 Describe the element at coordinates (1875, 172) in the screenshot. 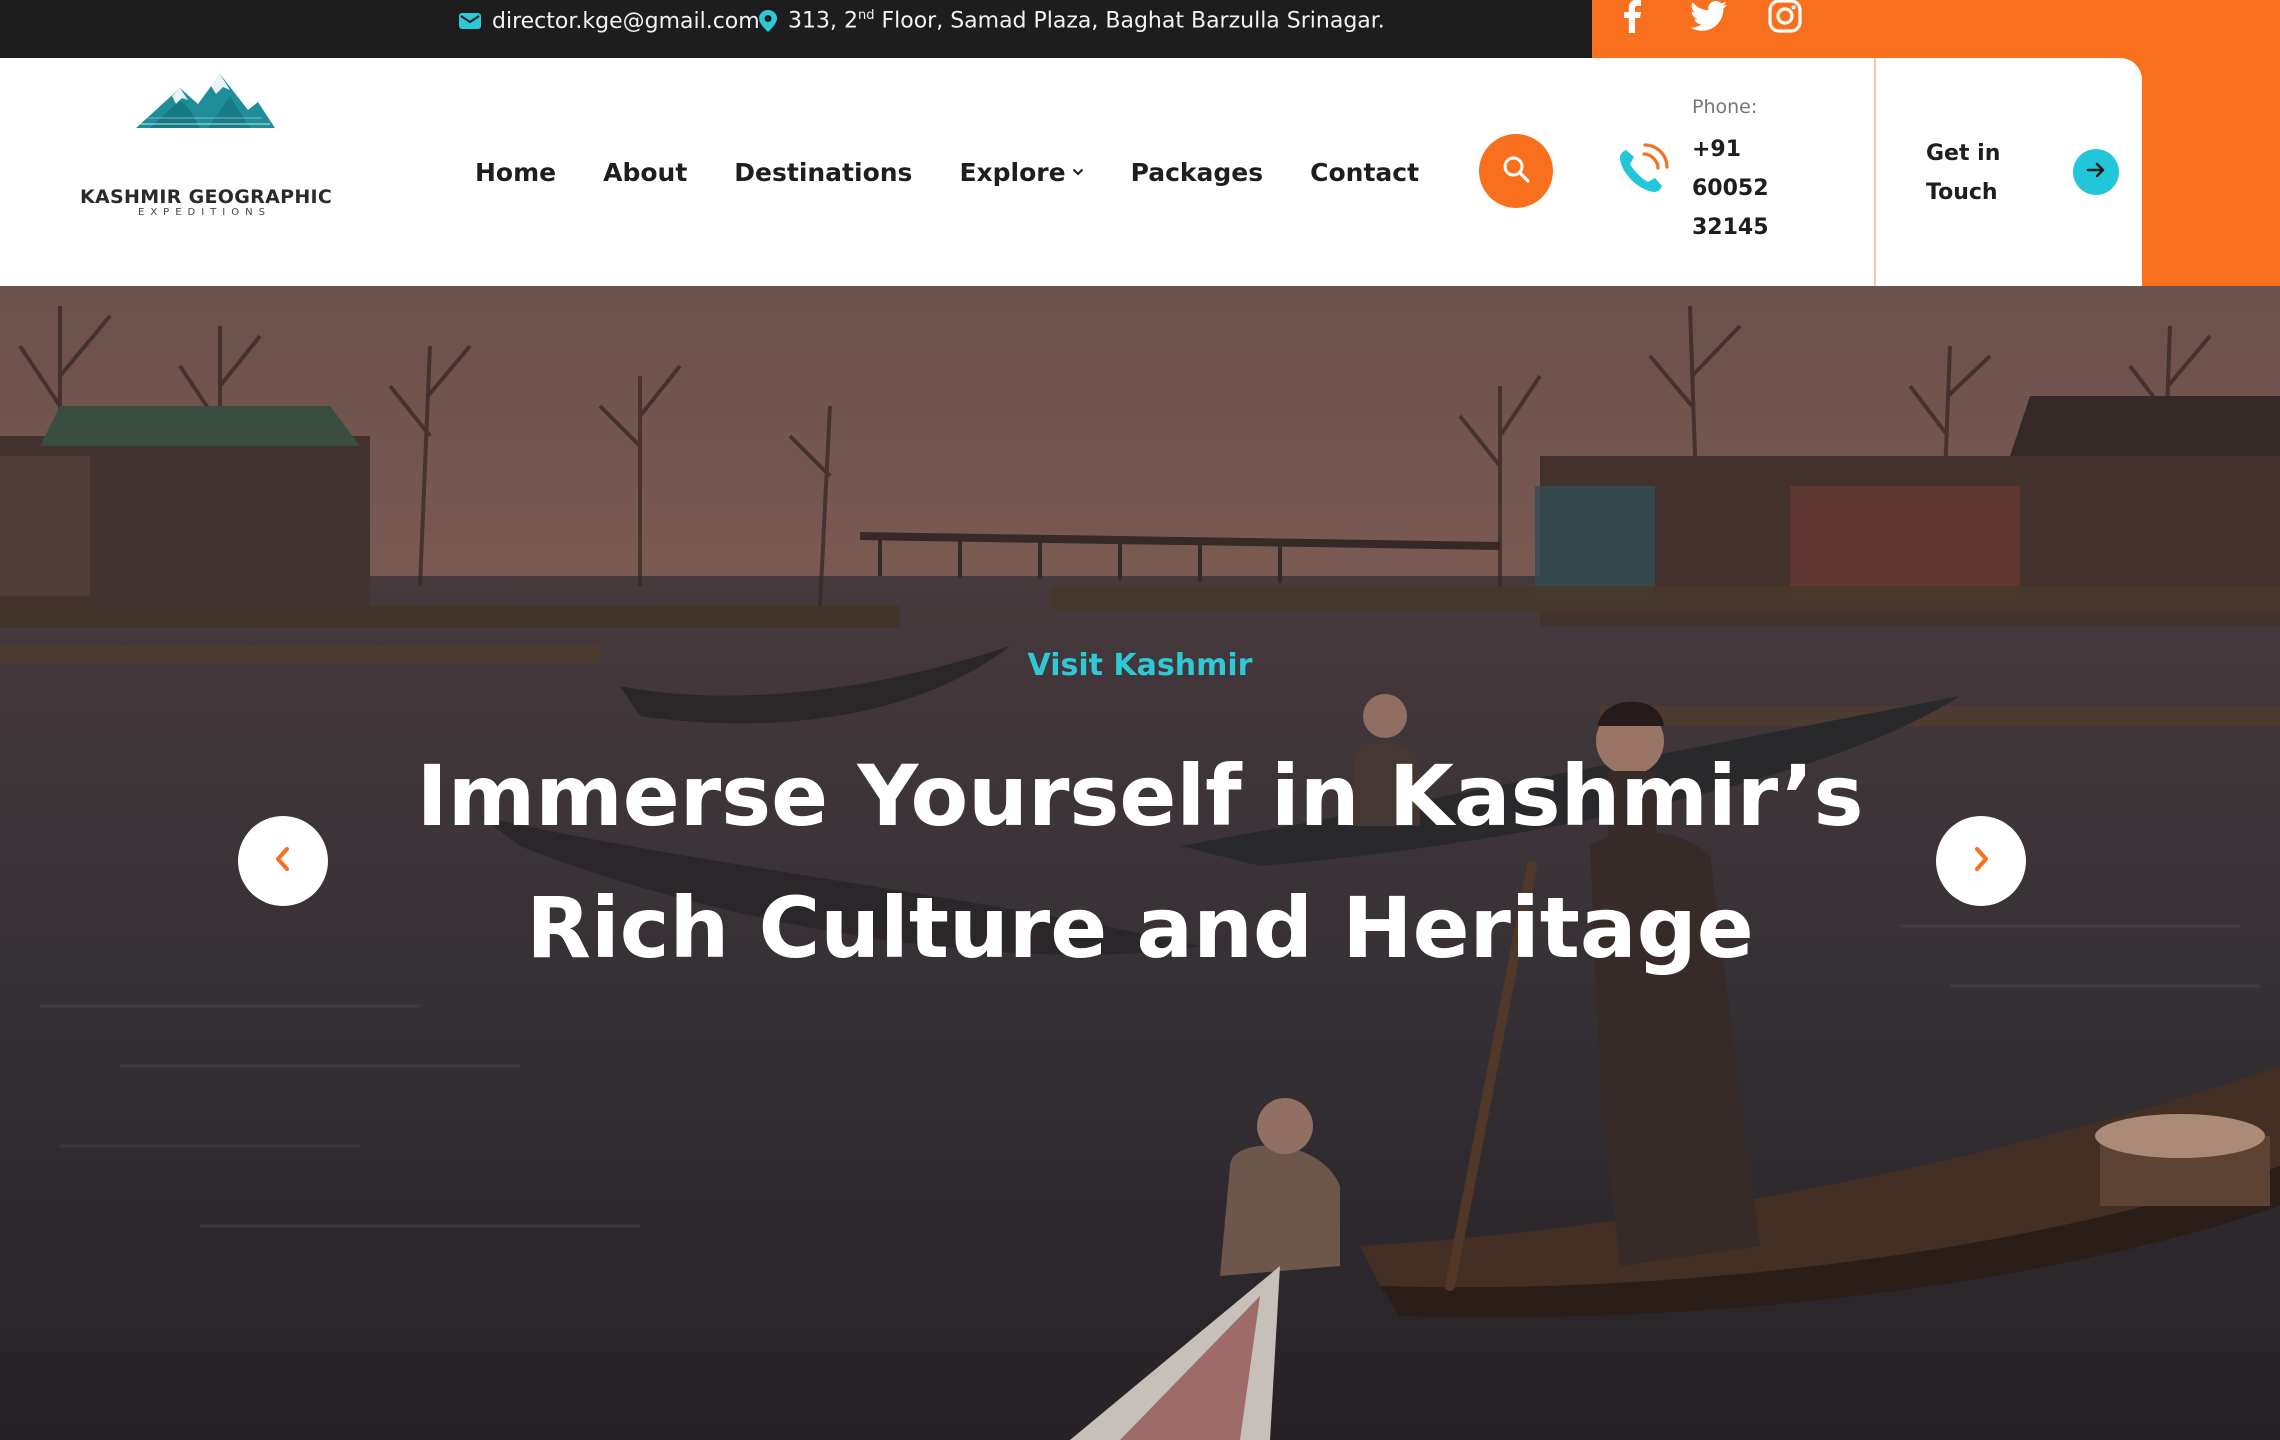

I see `header-divider` at that location.